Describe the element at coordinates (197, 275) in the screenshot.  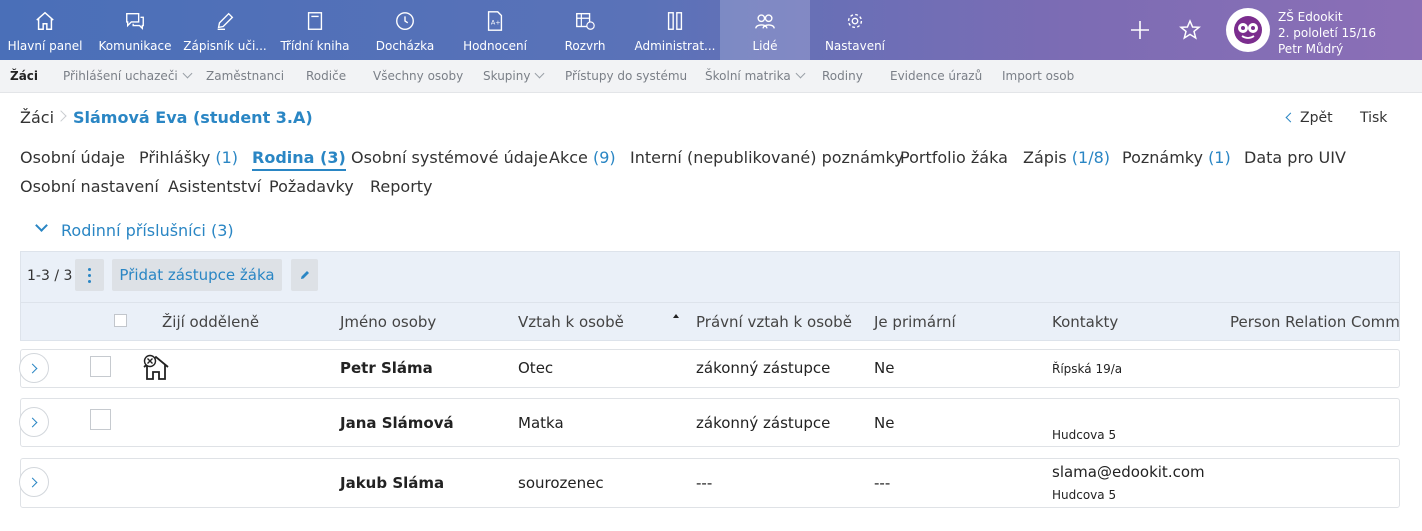
I see `add-representative-button: Přidat zástupce žáka` at that location.